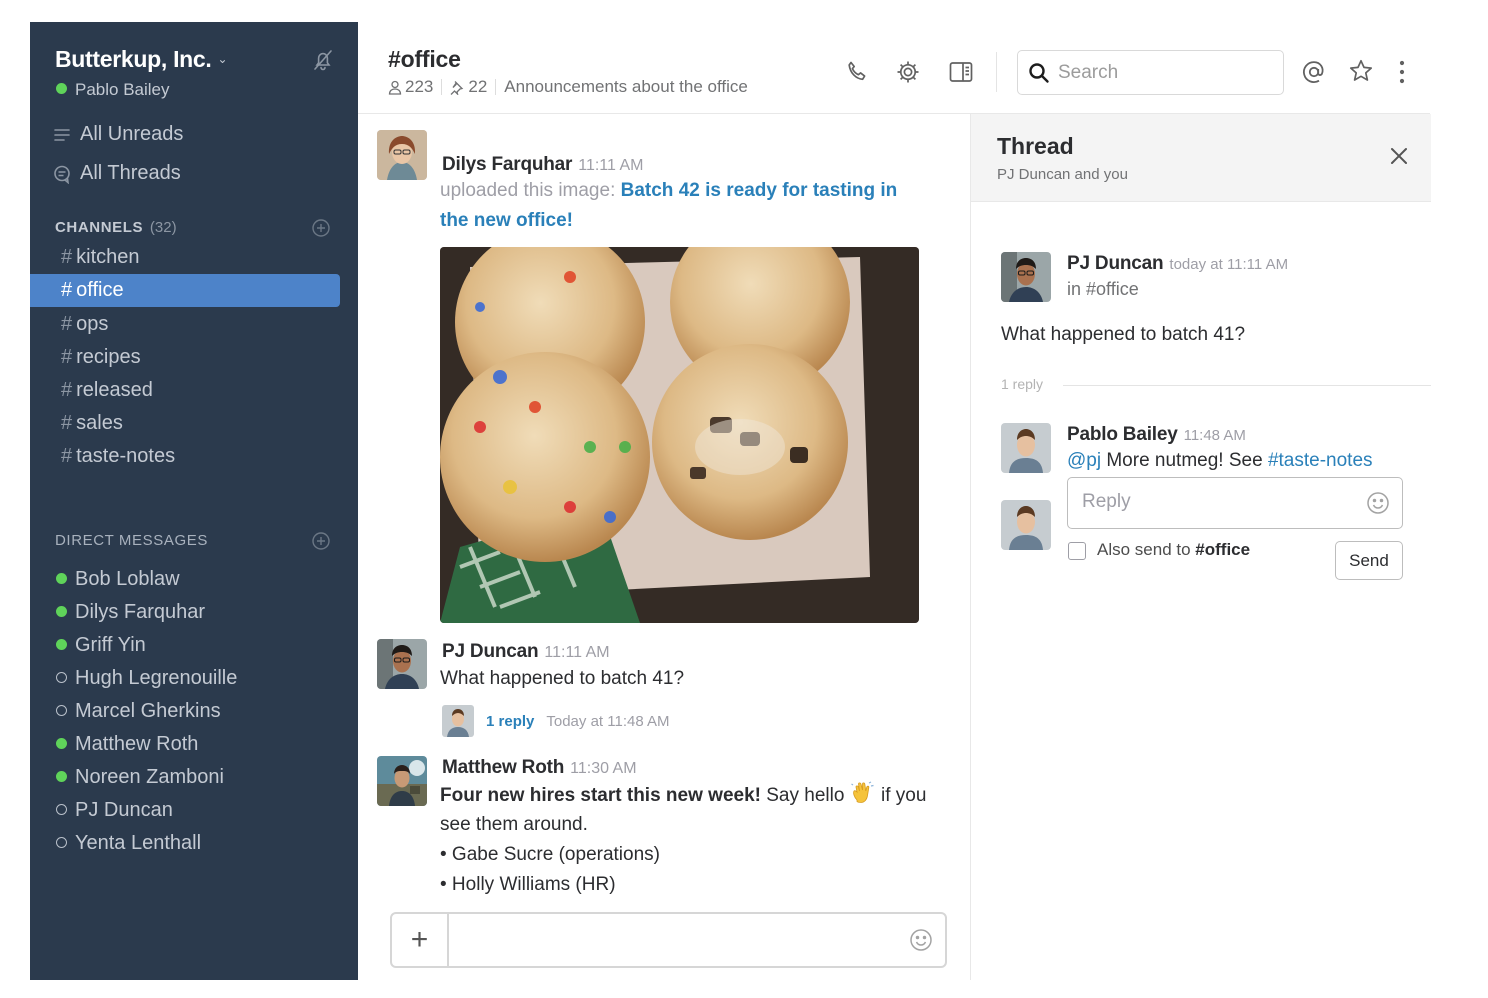 This screenshot has height=998, width=1488. What do you see at coordinates (1247, 385) in the screenshot?
I see `reply-divider` at bounding box center [1247, 385].